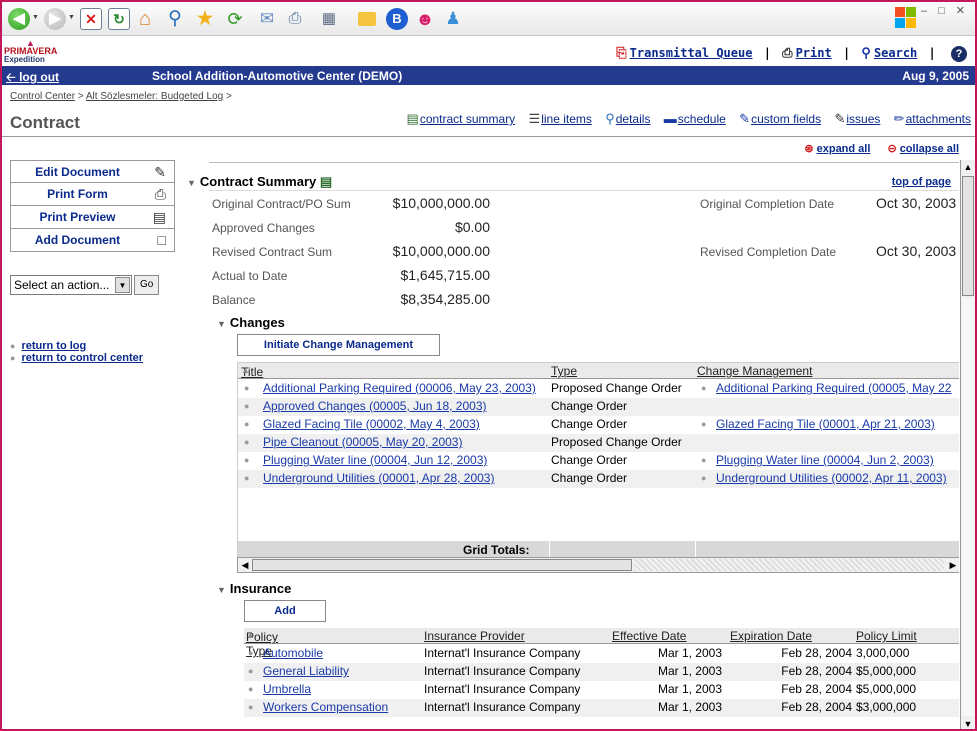  What do you see at coordinates (287, 689) in the screenshot?
I see `policy-type-link: Umbrella` at bounding box center [287, 689].